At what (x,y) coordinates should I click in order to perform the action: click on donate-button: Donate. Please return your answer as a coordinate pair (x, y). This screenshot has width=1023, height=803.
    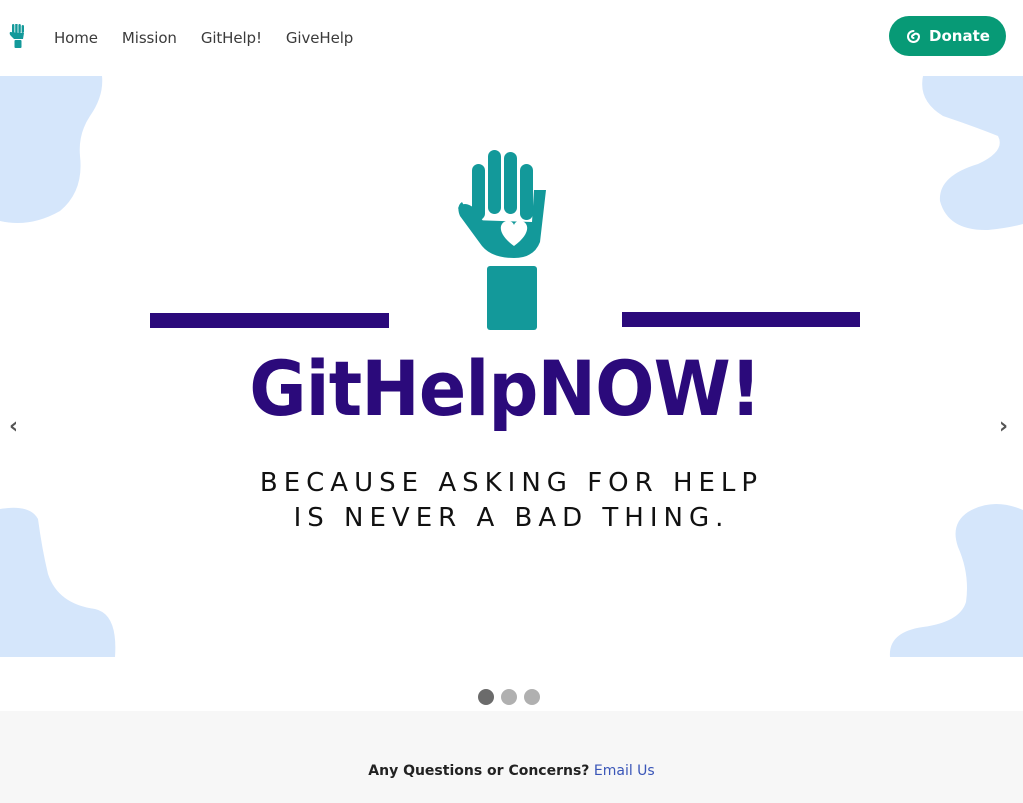
    Looking at the image, I should click on (947, 36).